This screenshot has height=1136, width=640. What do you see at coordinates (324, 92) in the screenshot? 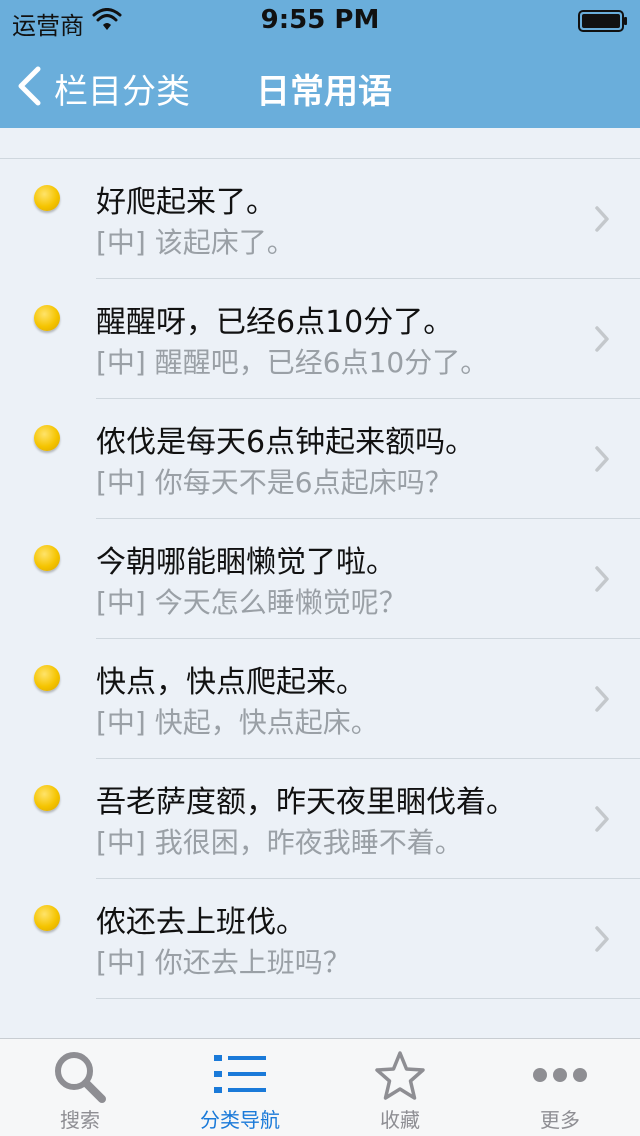
I see `page-title: 日常用语` at bounding box center [324, 92].